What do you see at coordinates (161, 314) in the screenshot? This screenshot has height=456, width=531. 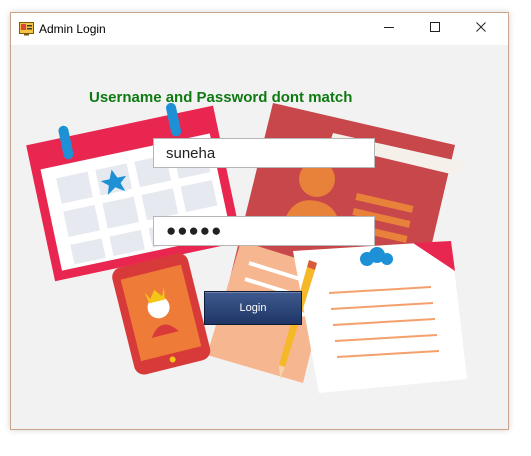 I see `phone-illustration` at bounding box center [161, 314].